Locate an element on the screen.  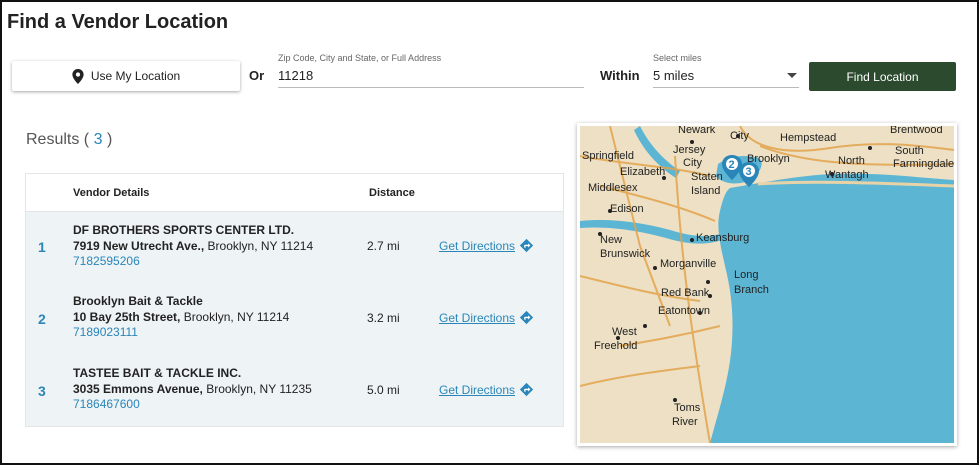
map-label: Island is located at coordinates (705, 191).